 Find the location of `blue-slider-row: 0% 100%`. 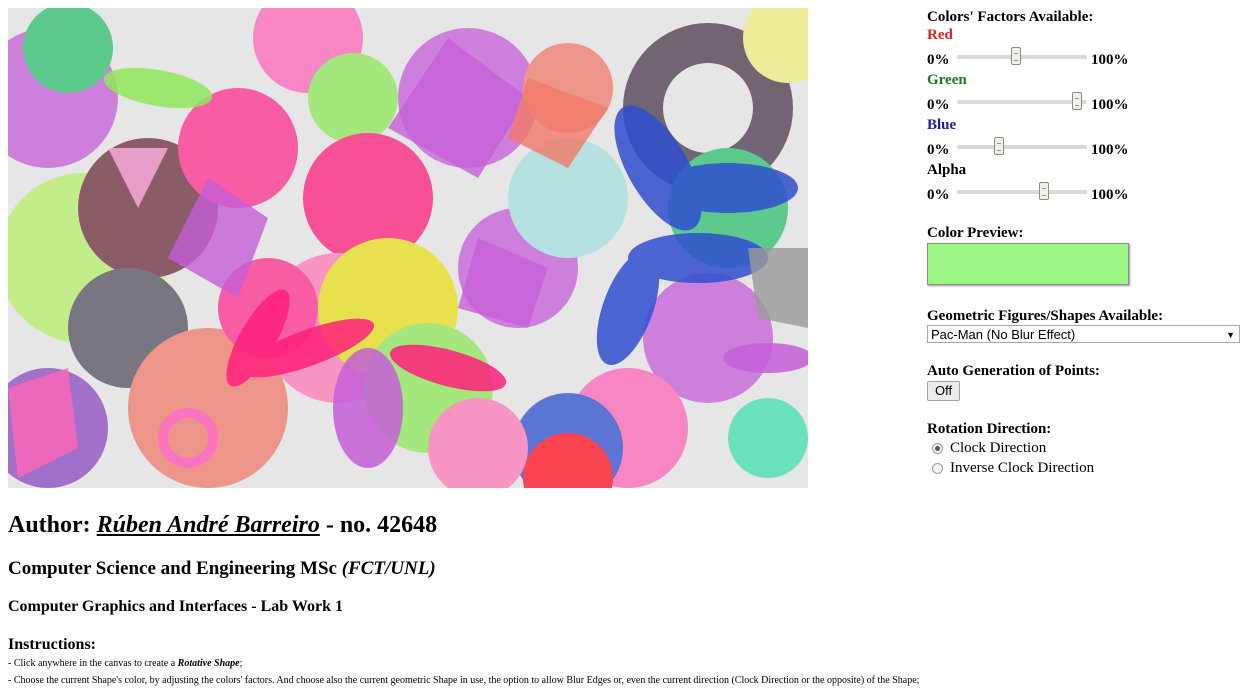

blue-slider-row: 0% 100% is located at coordinates (1086, 147).